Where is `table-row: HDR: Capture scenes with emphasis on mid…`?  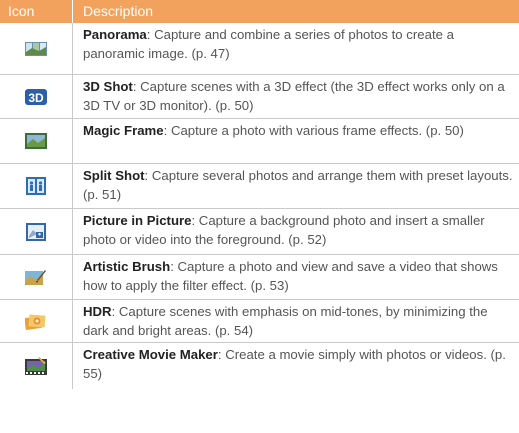 table-row: HDR: Capture scenes with emphasis on mid… is located at coordinates (259, 321).